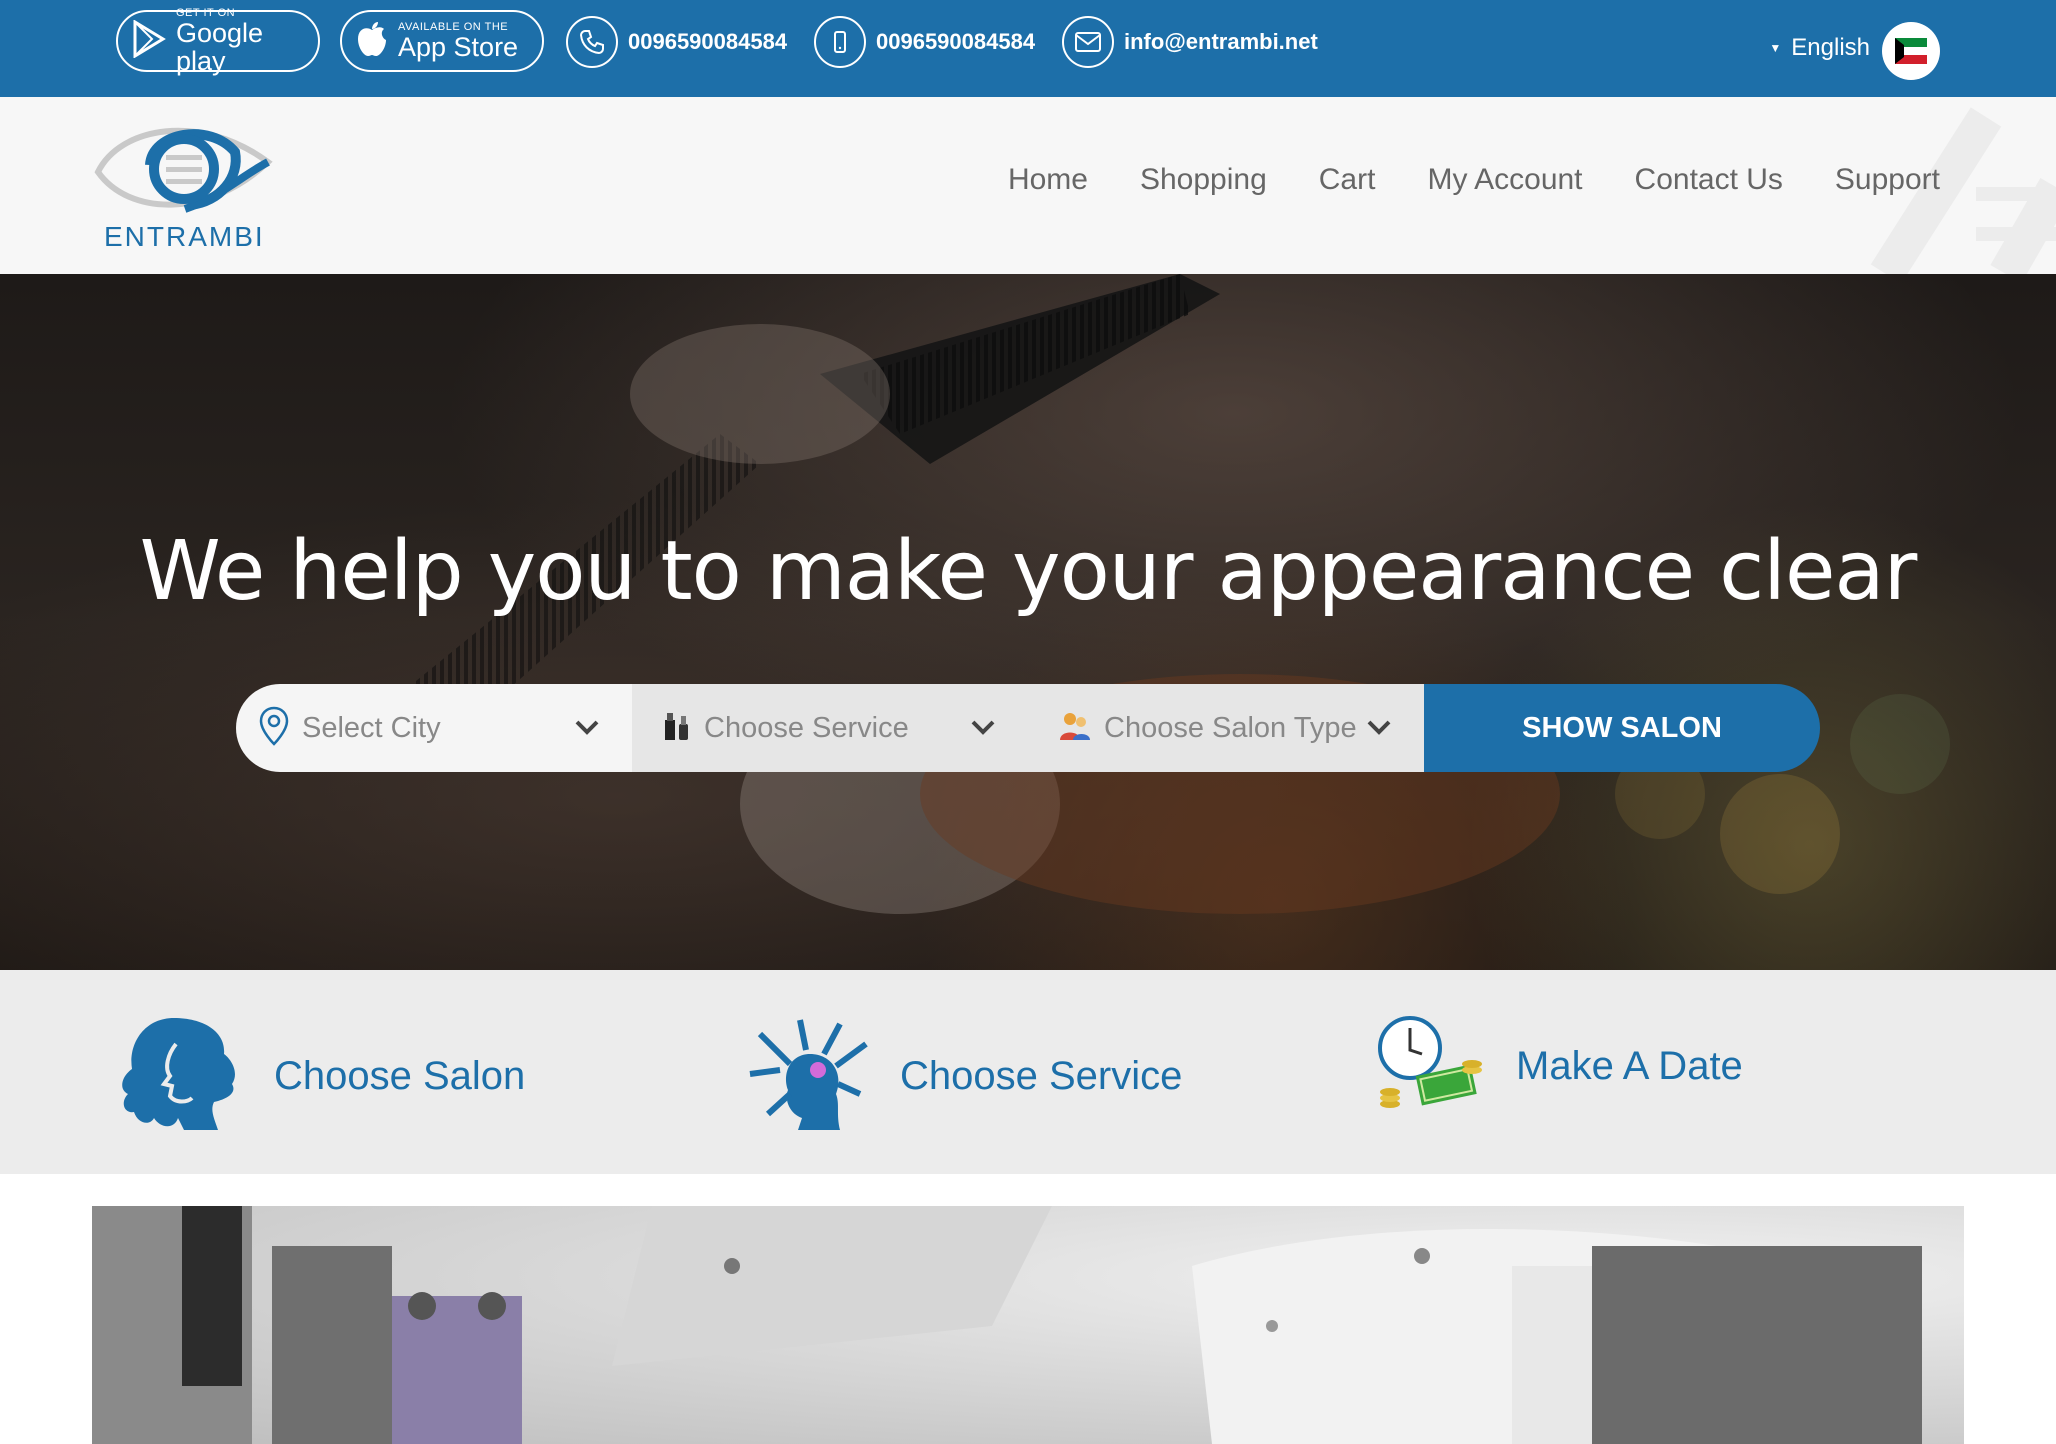  Describe the element at coordinates (1203, 180) in the screenshot. I see `nav-shopping: Shopping` at that location.